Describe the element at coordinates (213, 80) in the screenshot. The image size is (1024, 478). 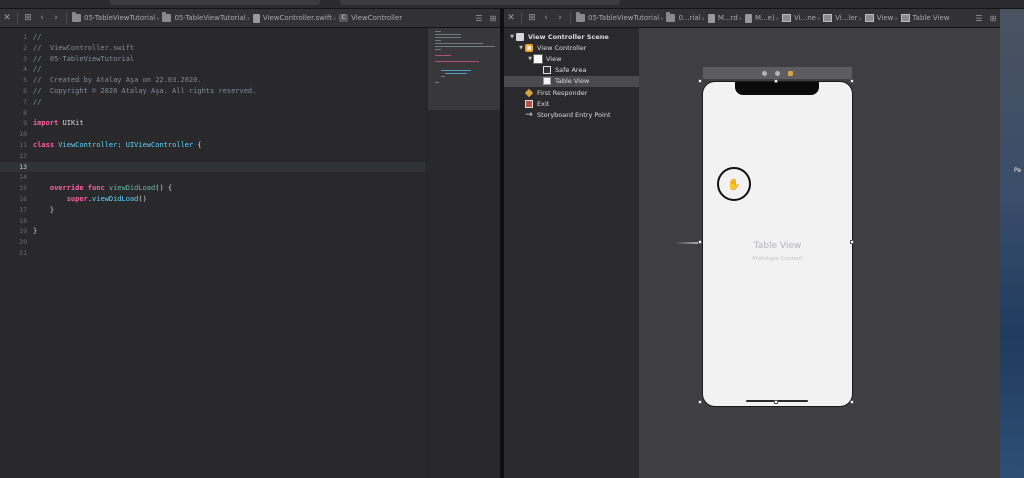
I see `code-line: 5 // Created by Atalay Aşa on 22.03.2020.` at that location.